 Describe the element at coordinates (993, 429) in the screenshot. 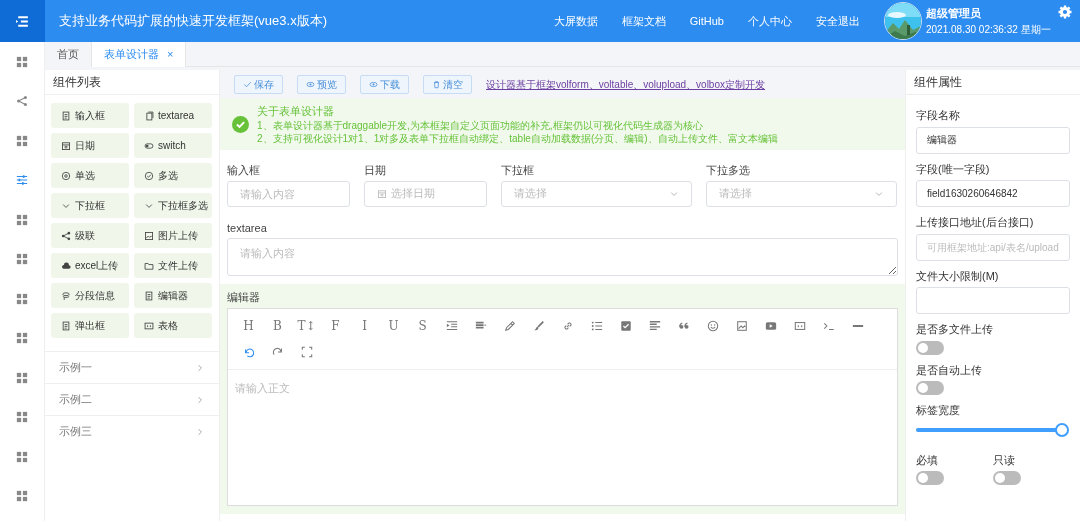

I see `slider` at that location.